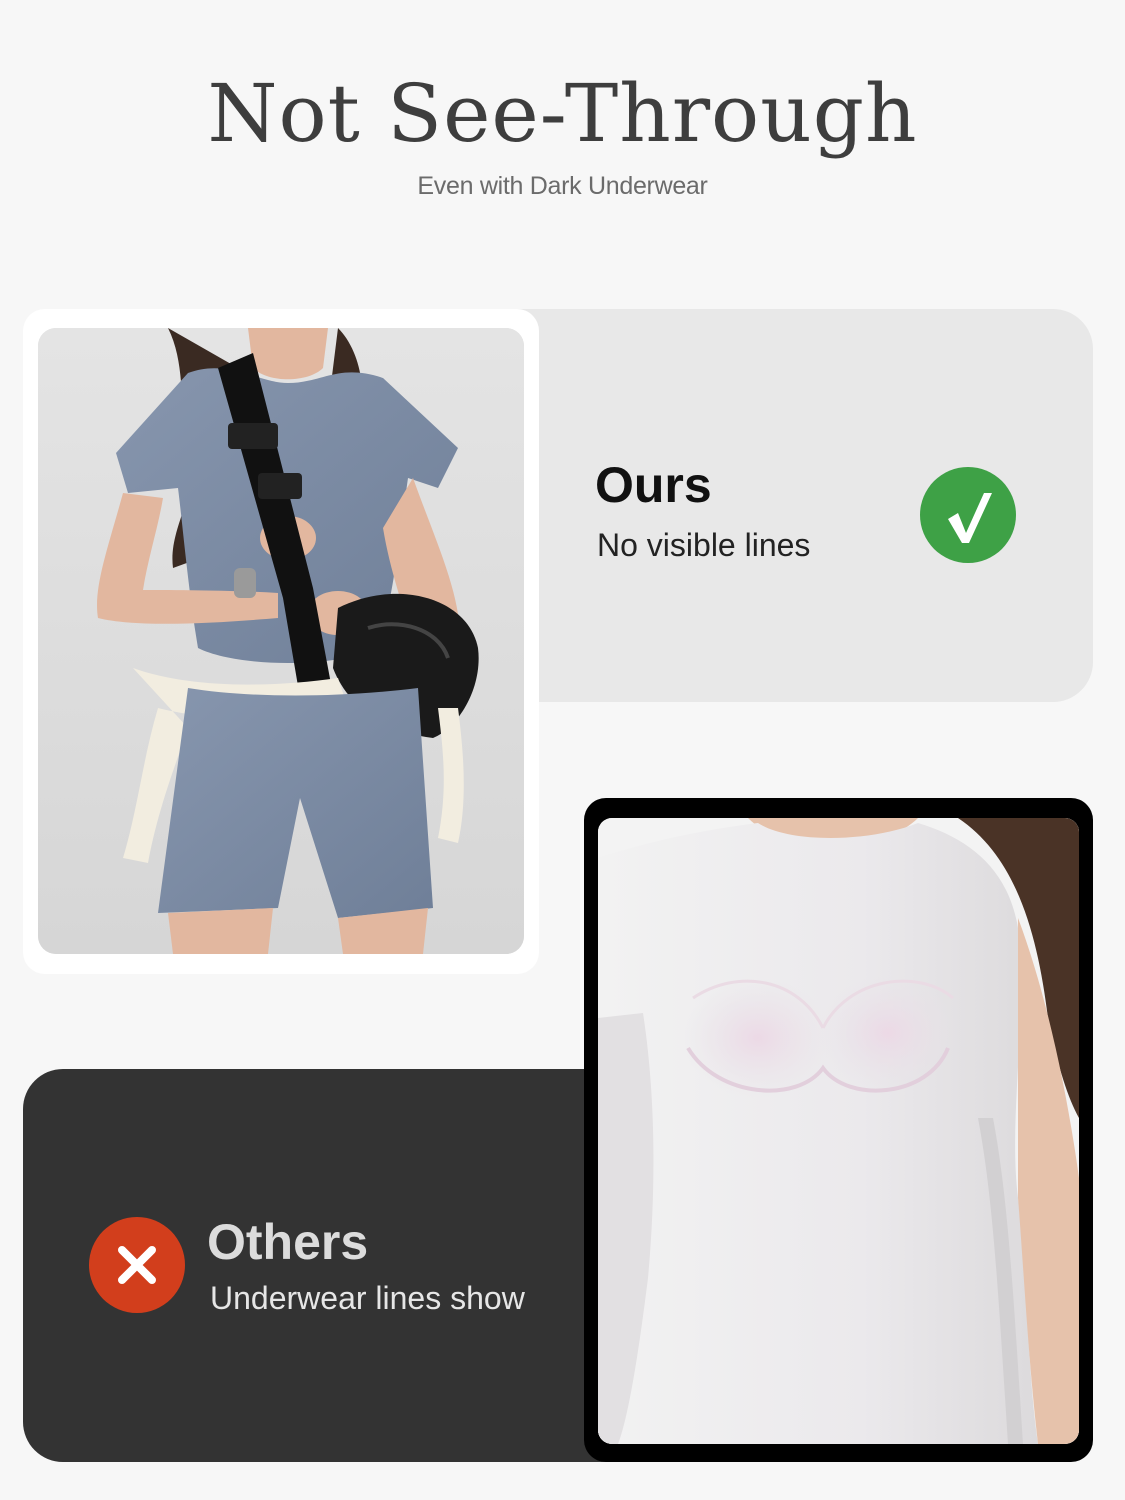  Describe the element at coordinates (653, 485) in the screenshot. I see `ours-label: Ours` at that location.